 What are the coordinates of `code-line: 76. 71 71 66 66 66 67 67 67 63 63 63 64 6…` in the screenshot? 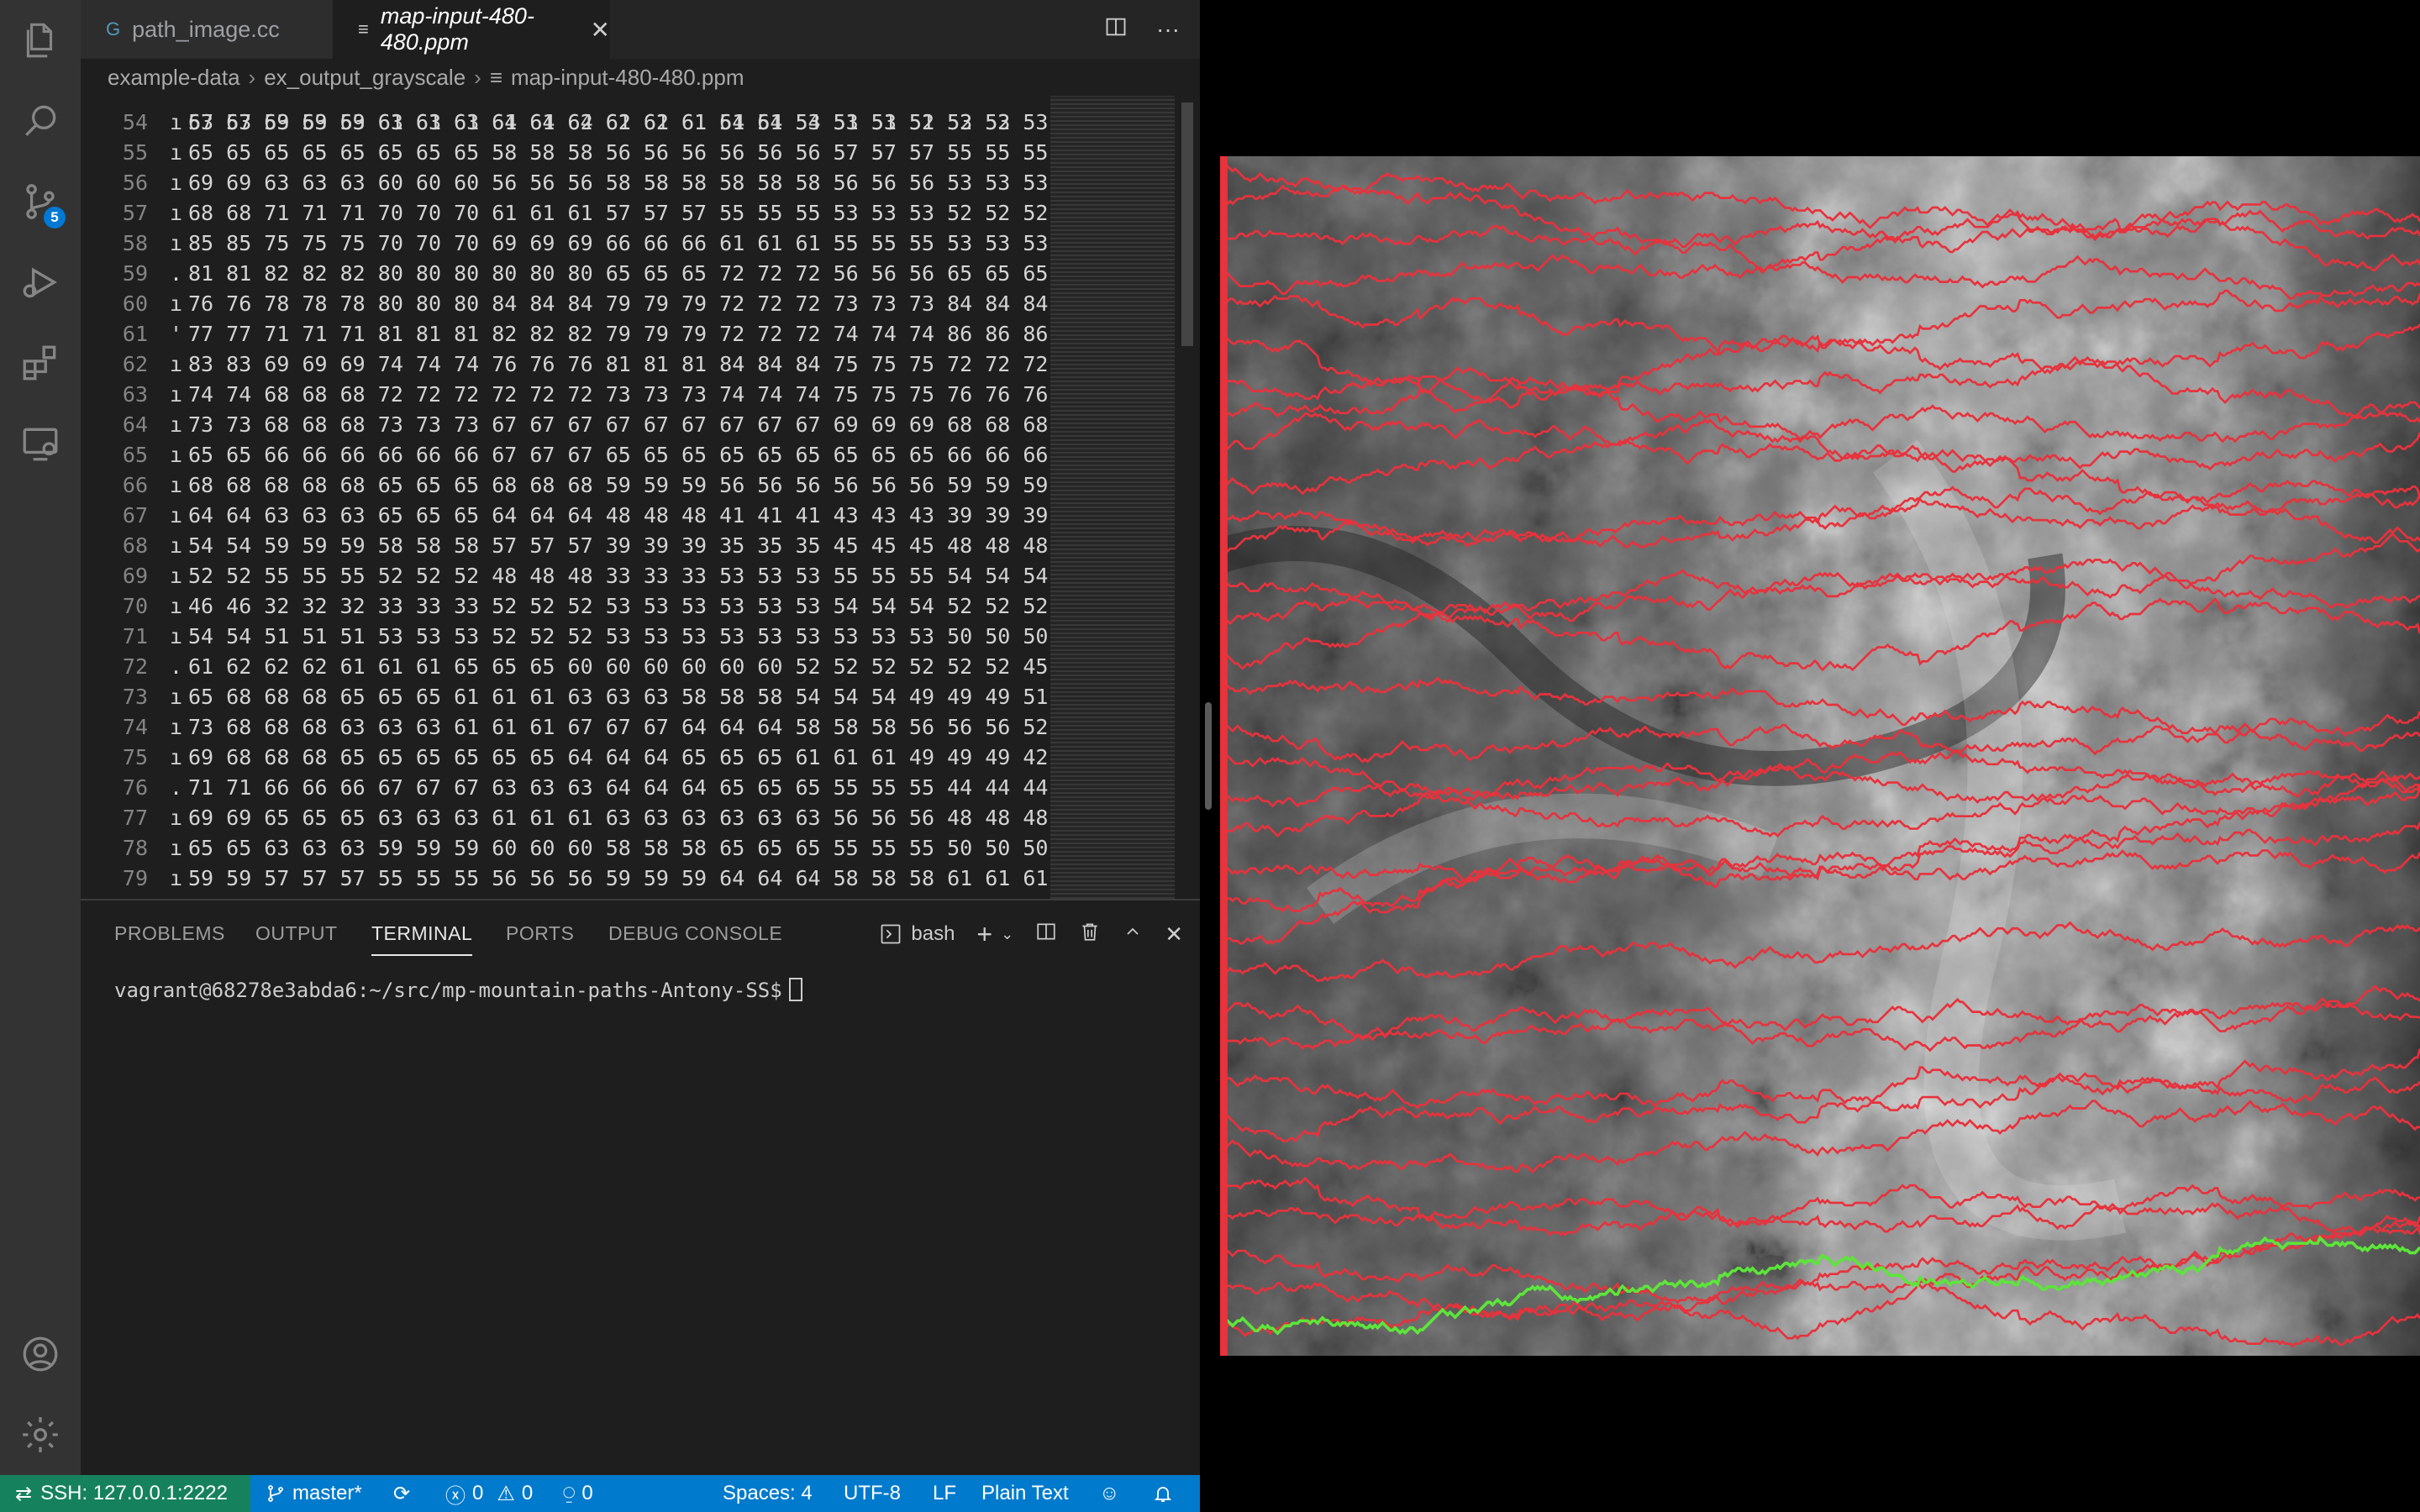 It's located at (565, 788).